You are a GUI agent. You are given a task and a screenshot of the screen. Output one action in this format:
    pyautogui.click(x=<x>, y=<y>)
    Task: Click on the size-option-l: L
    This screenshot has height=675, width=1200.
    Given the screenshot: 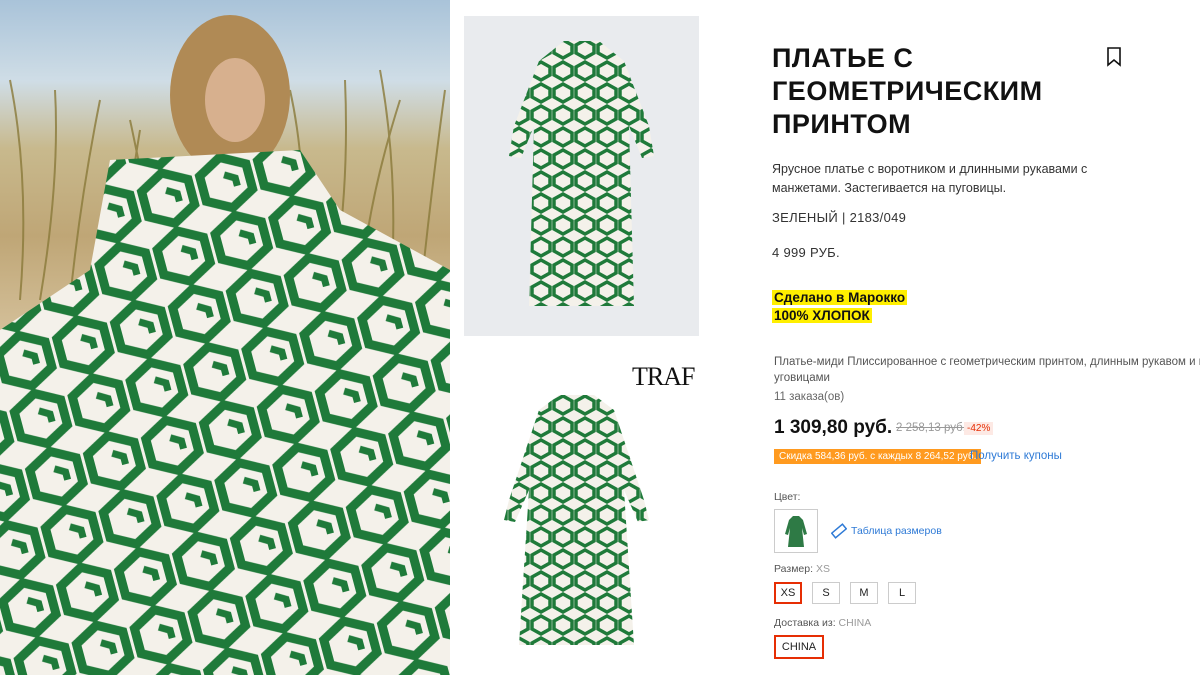 What is the action you would take?
    pyautogui.click(x=902, y=593)
    